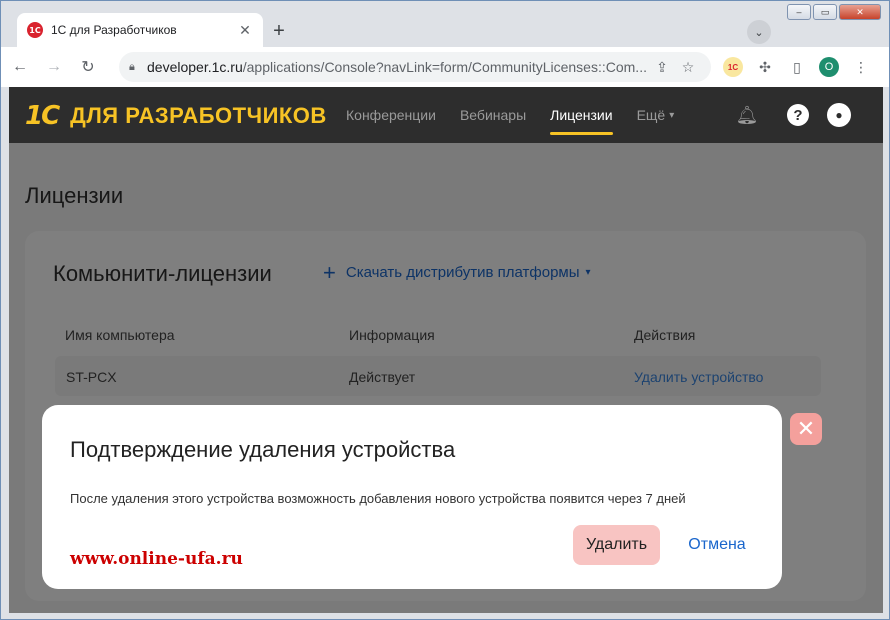  What do you see at coordinates (88, 67) in the screenshot?
I see `reload-icon: ↻` at bounding box center [88, 67].